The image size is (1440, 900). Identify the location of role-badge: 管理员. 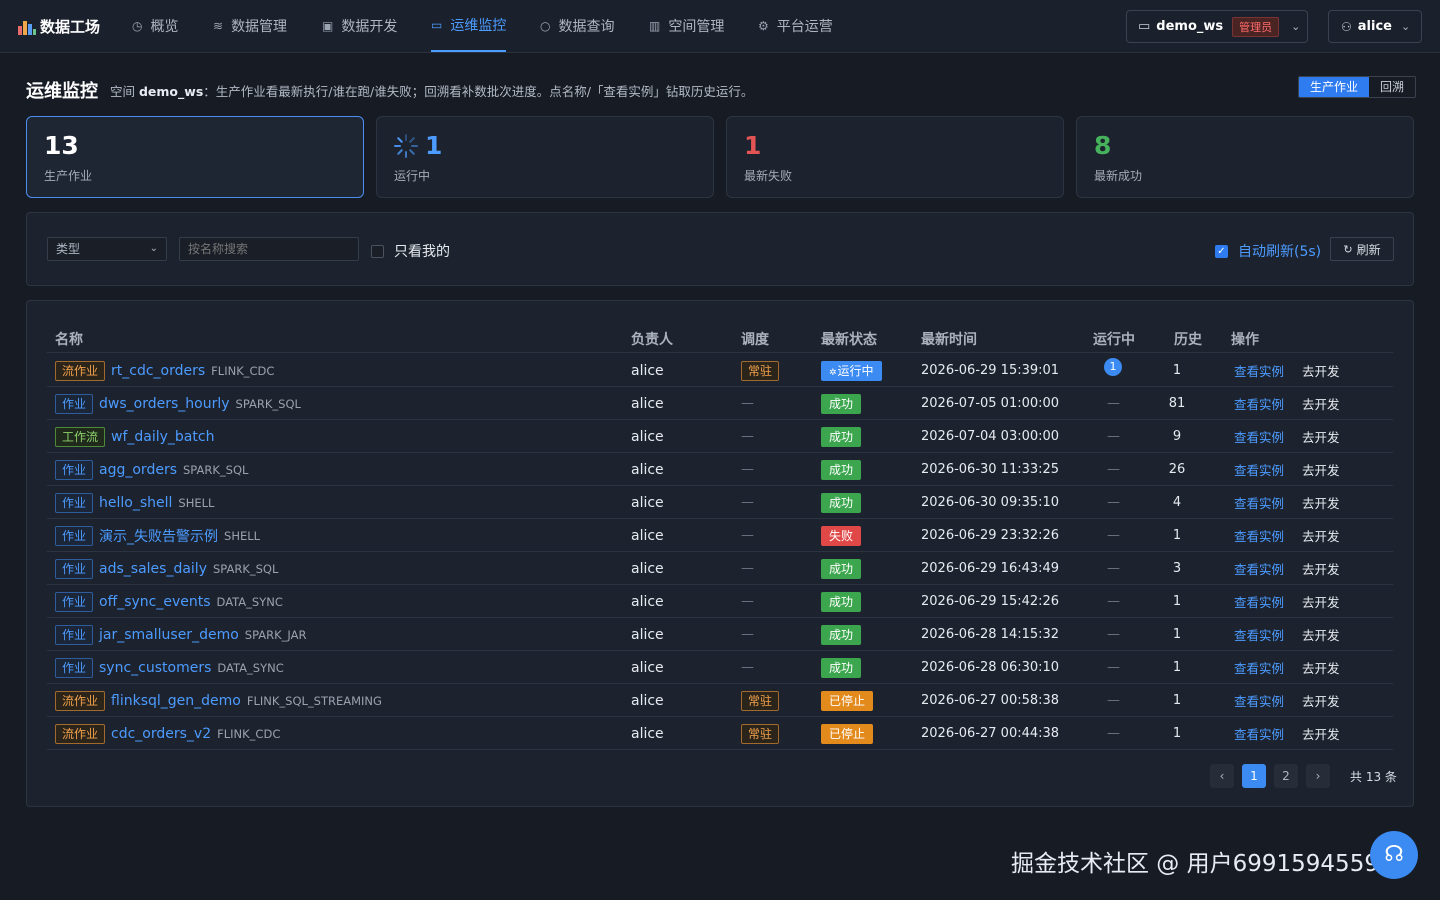
(1256, 26).